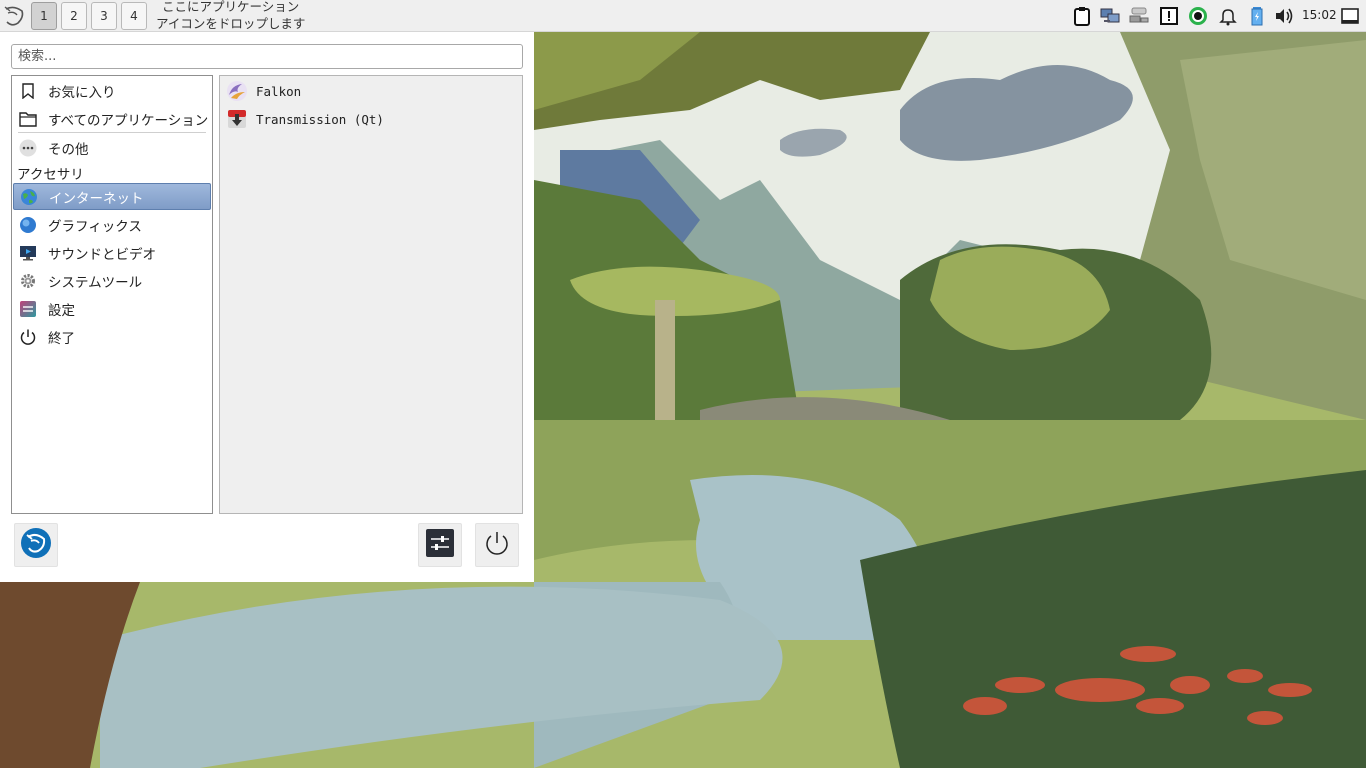  I want to click on application-list: Falkon Transmission (Qt), so click(371, 294).